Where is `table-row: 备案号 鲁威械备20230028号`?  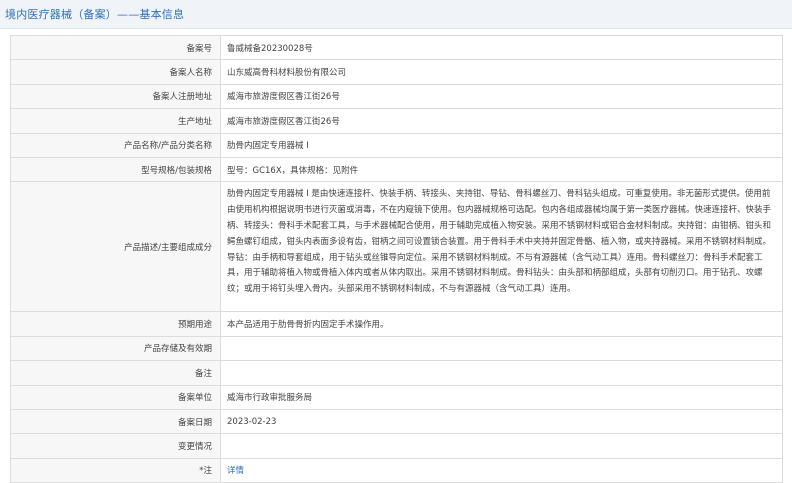 table-row: 备案号 鲁威械备20230028号 is located at coordinates (397, 48).